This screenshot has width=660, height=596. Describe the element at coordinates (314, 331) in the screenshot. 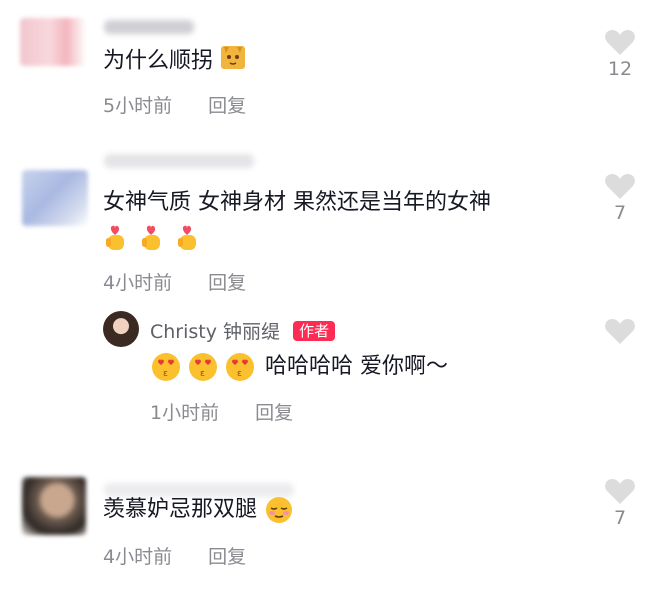

I see `author-badge: 作者` at that location.